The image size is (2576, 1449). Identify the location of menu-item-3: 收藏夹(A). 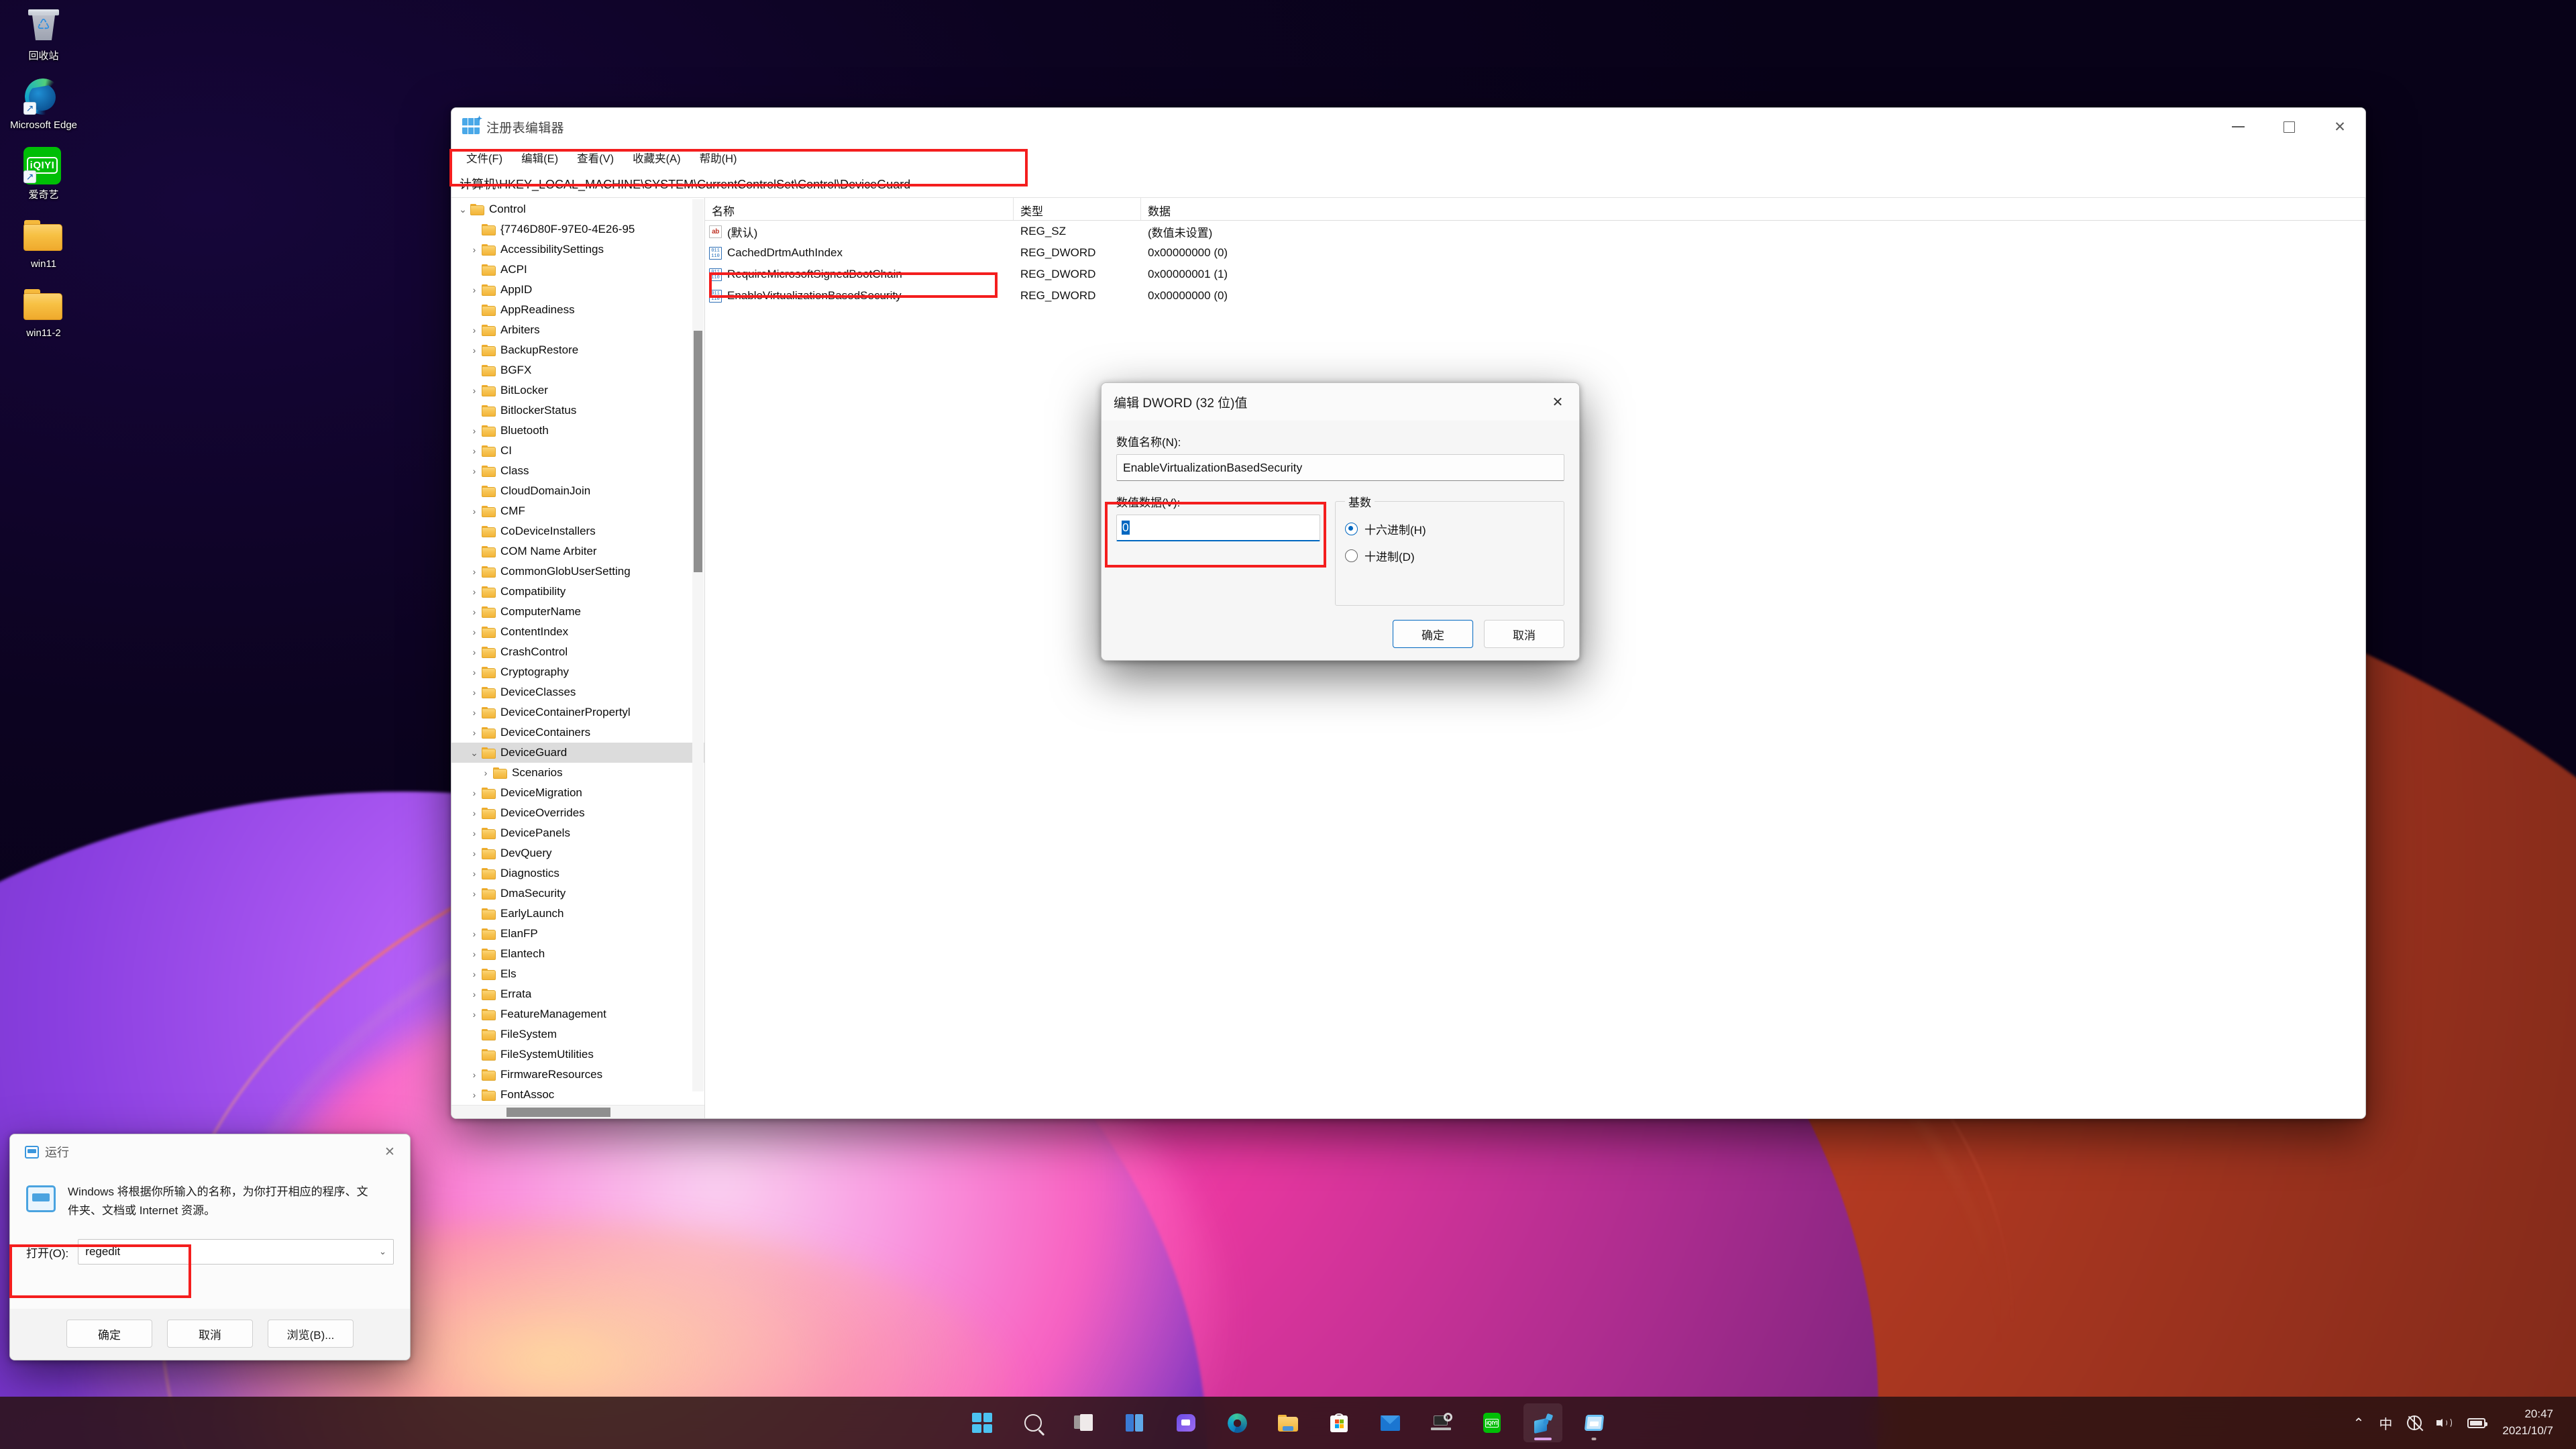
(657, 157).